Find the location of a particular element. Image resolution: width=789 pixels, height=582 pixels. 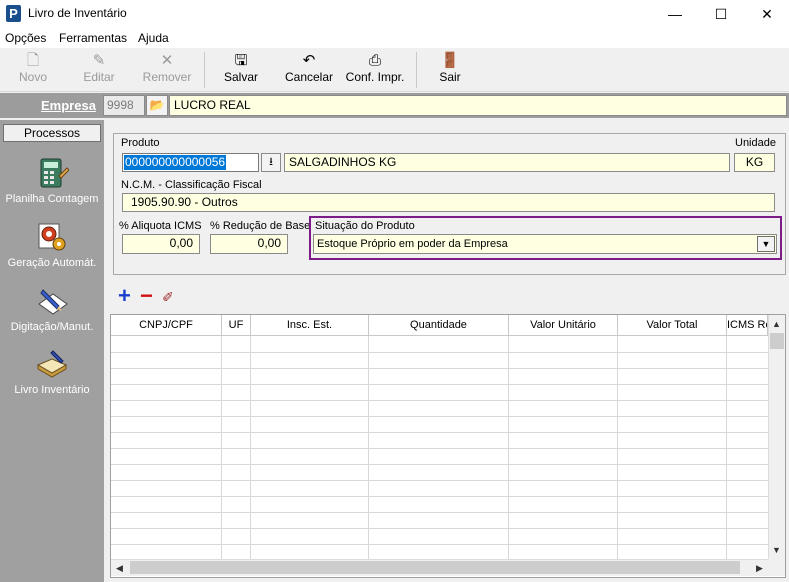

delete-x-icon: ✕ is located at coordinates (167, 60).